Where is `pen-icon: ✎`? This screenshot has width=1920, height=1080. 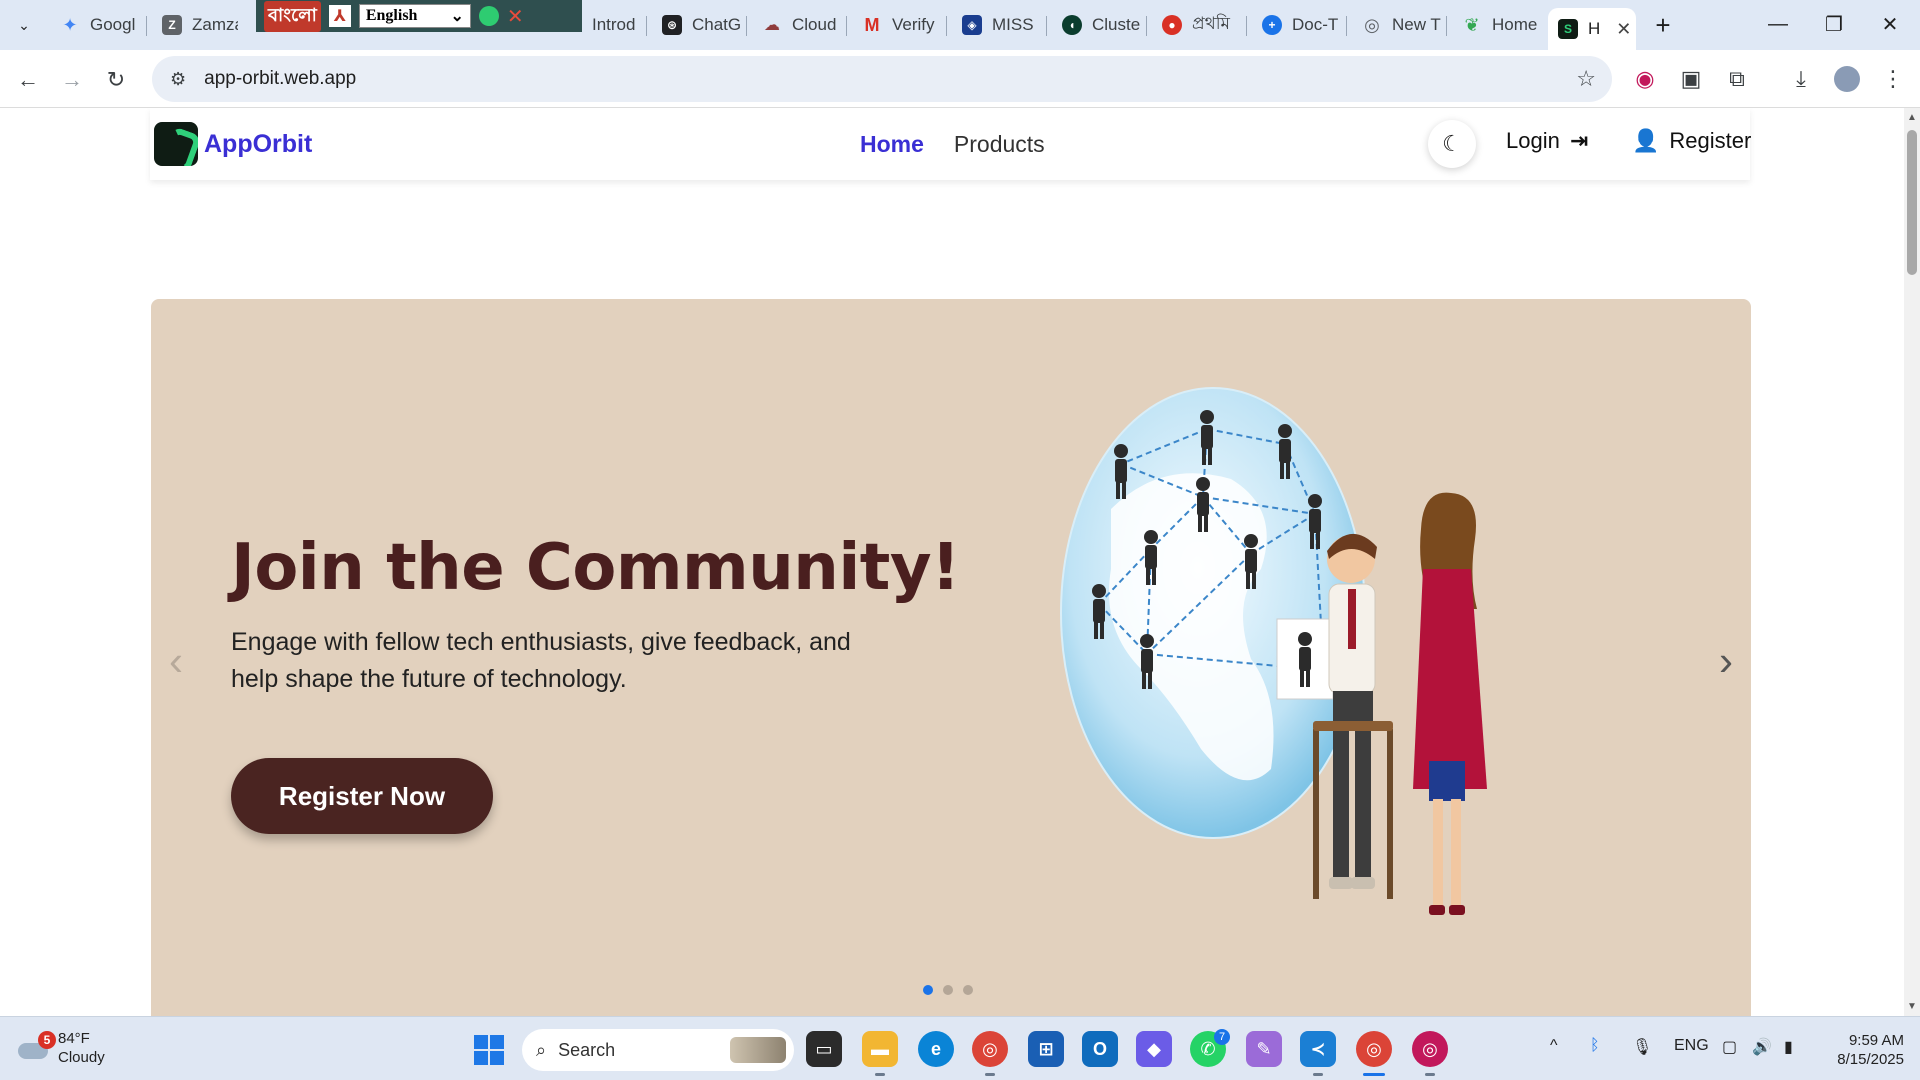
pen-icon: ✎ is located at coordinates (1264, 1049).